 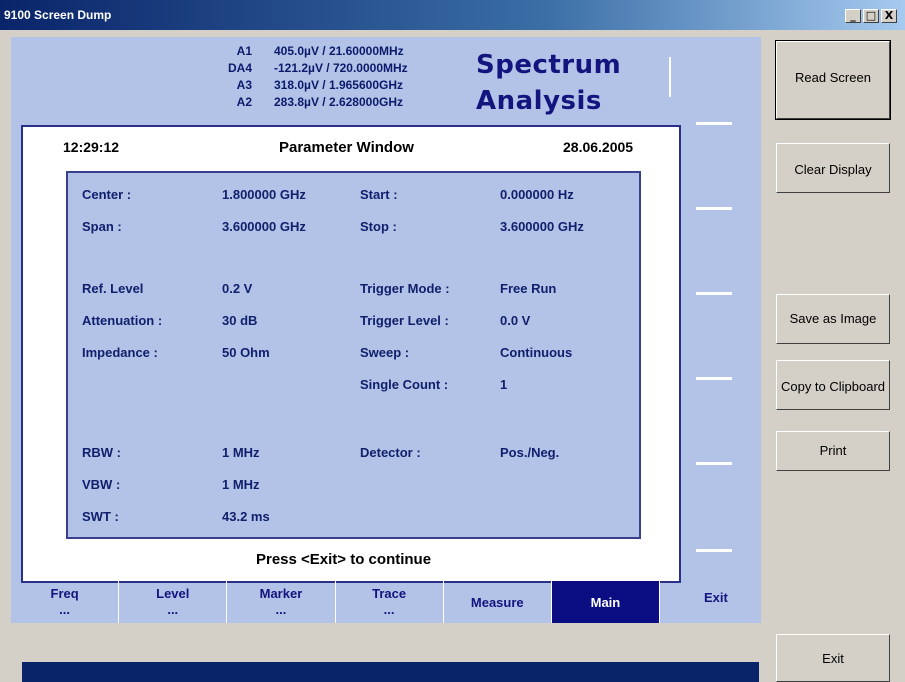 I want to click on marker-value: -121.2µV / 720.0000MHz, so click(x=341, y=68).